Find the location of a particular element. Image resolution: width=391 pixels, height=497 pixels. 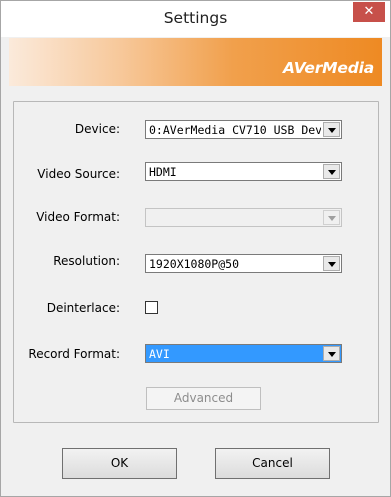

title-bar: Settings ✕ is located at coordinates (195, 19).